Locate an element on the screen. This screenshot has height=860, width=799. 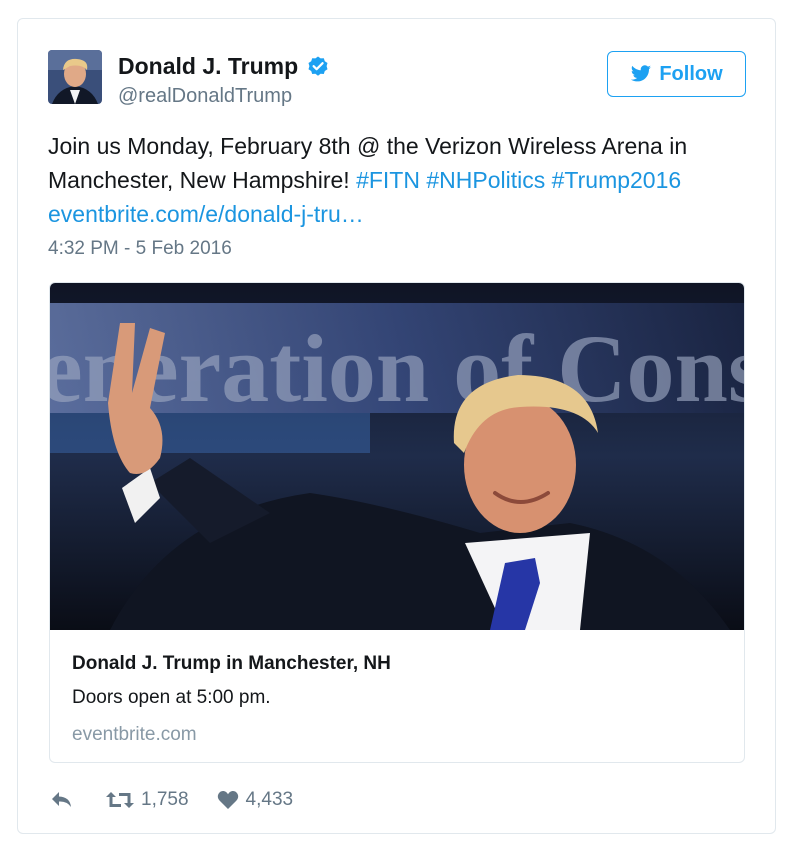
display-name: Donald J. Trump is located at coordinates (208, 66).